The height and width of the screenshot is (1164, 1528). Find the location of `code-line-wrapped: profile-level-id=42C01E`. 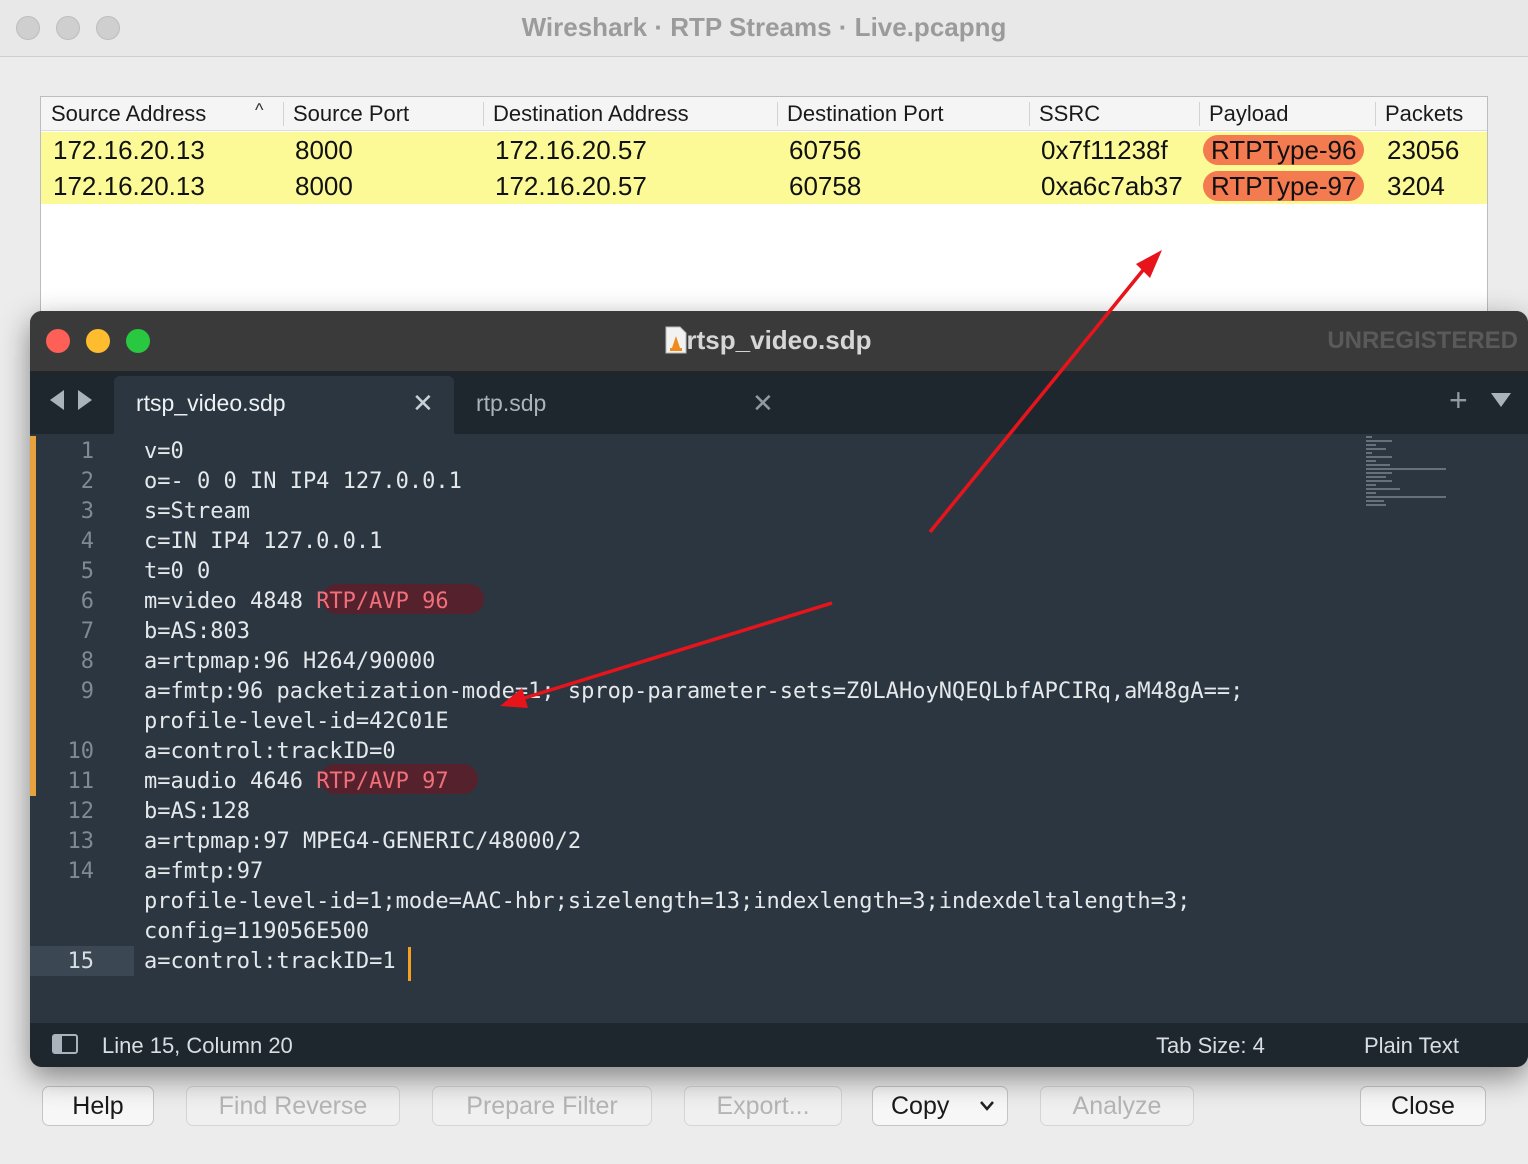

code-line-wrapped: profile-level-id=42C01E is located at coordinates (296, 721).